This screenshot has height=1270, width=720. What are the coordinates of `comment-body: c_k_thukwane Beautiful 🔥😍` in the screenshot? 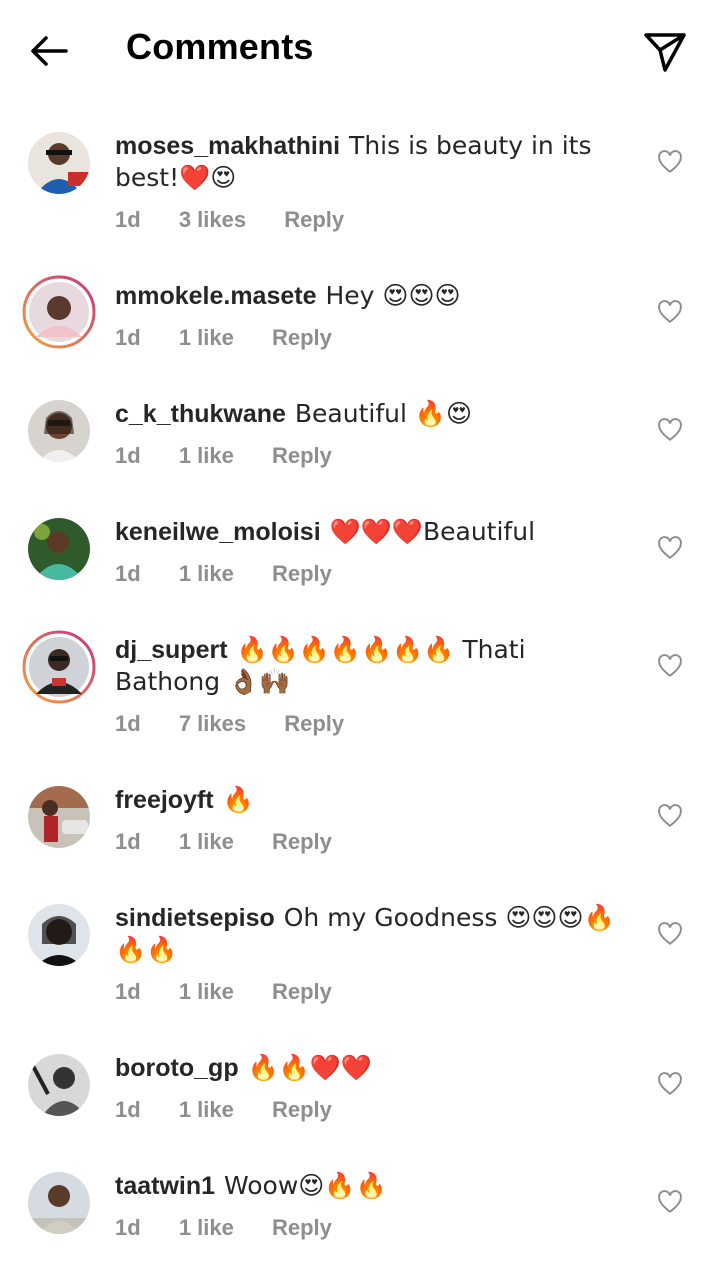 It's located at (375, 414).